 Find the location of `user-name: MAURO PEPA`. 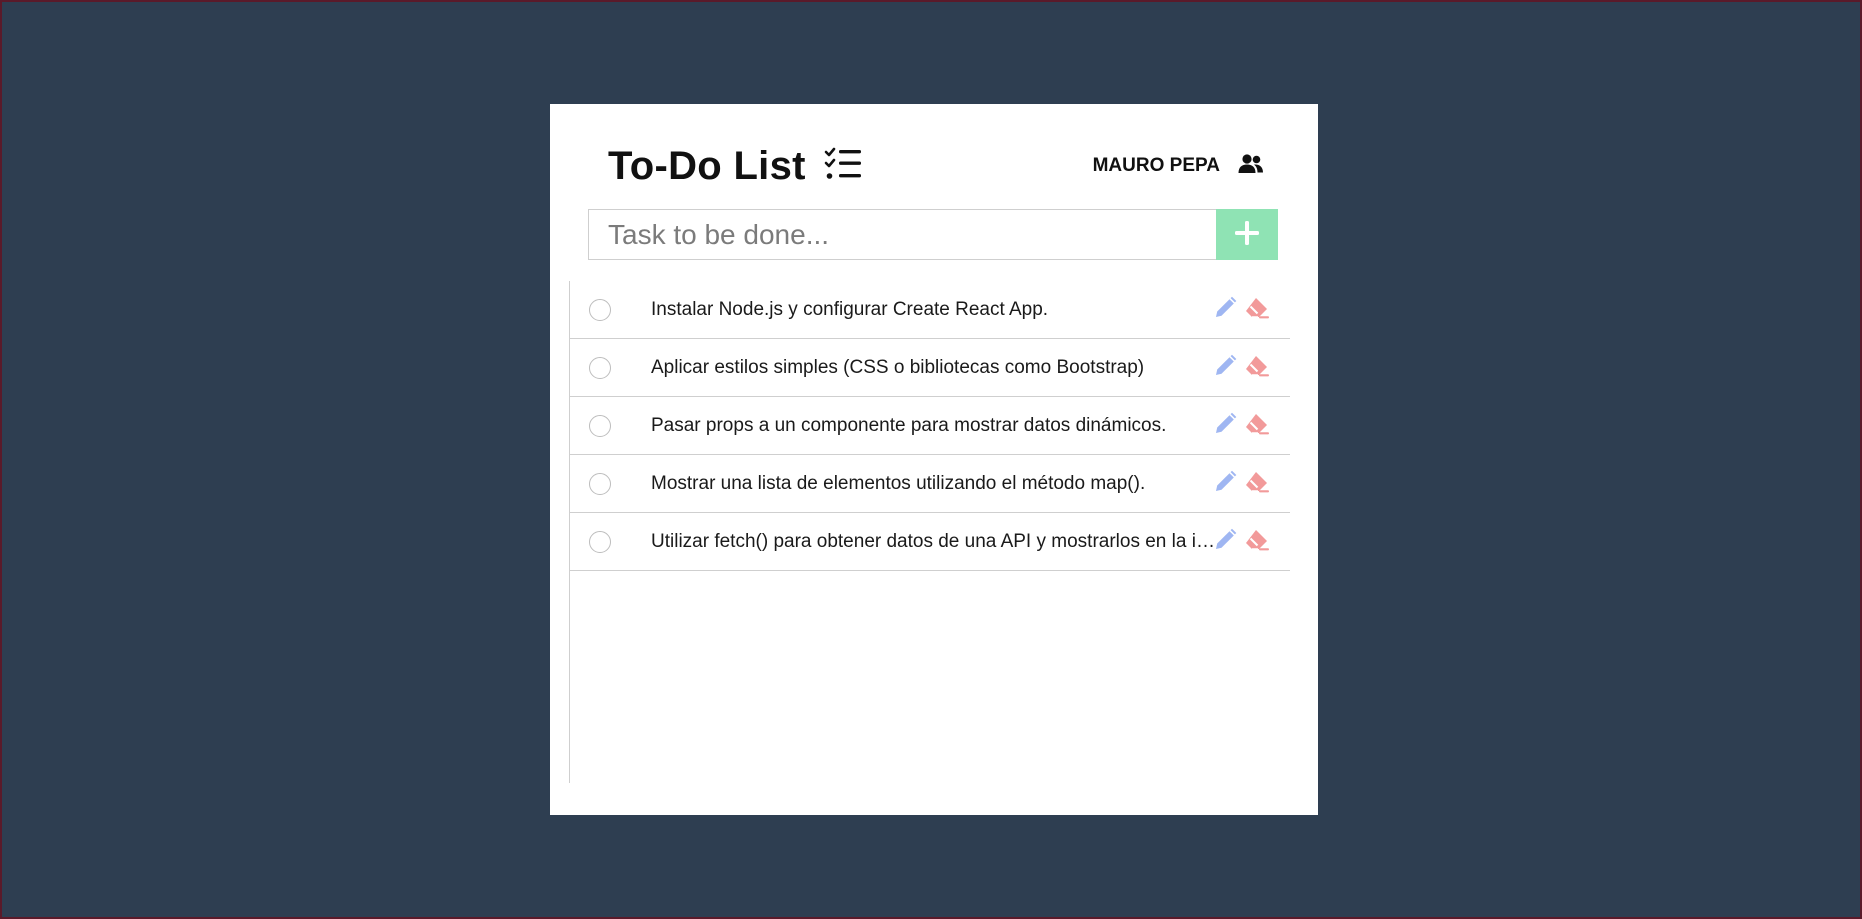

user-name: MAURO PEPA is located at coordinates (1156, 165).